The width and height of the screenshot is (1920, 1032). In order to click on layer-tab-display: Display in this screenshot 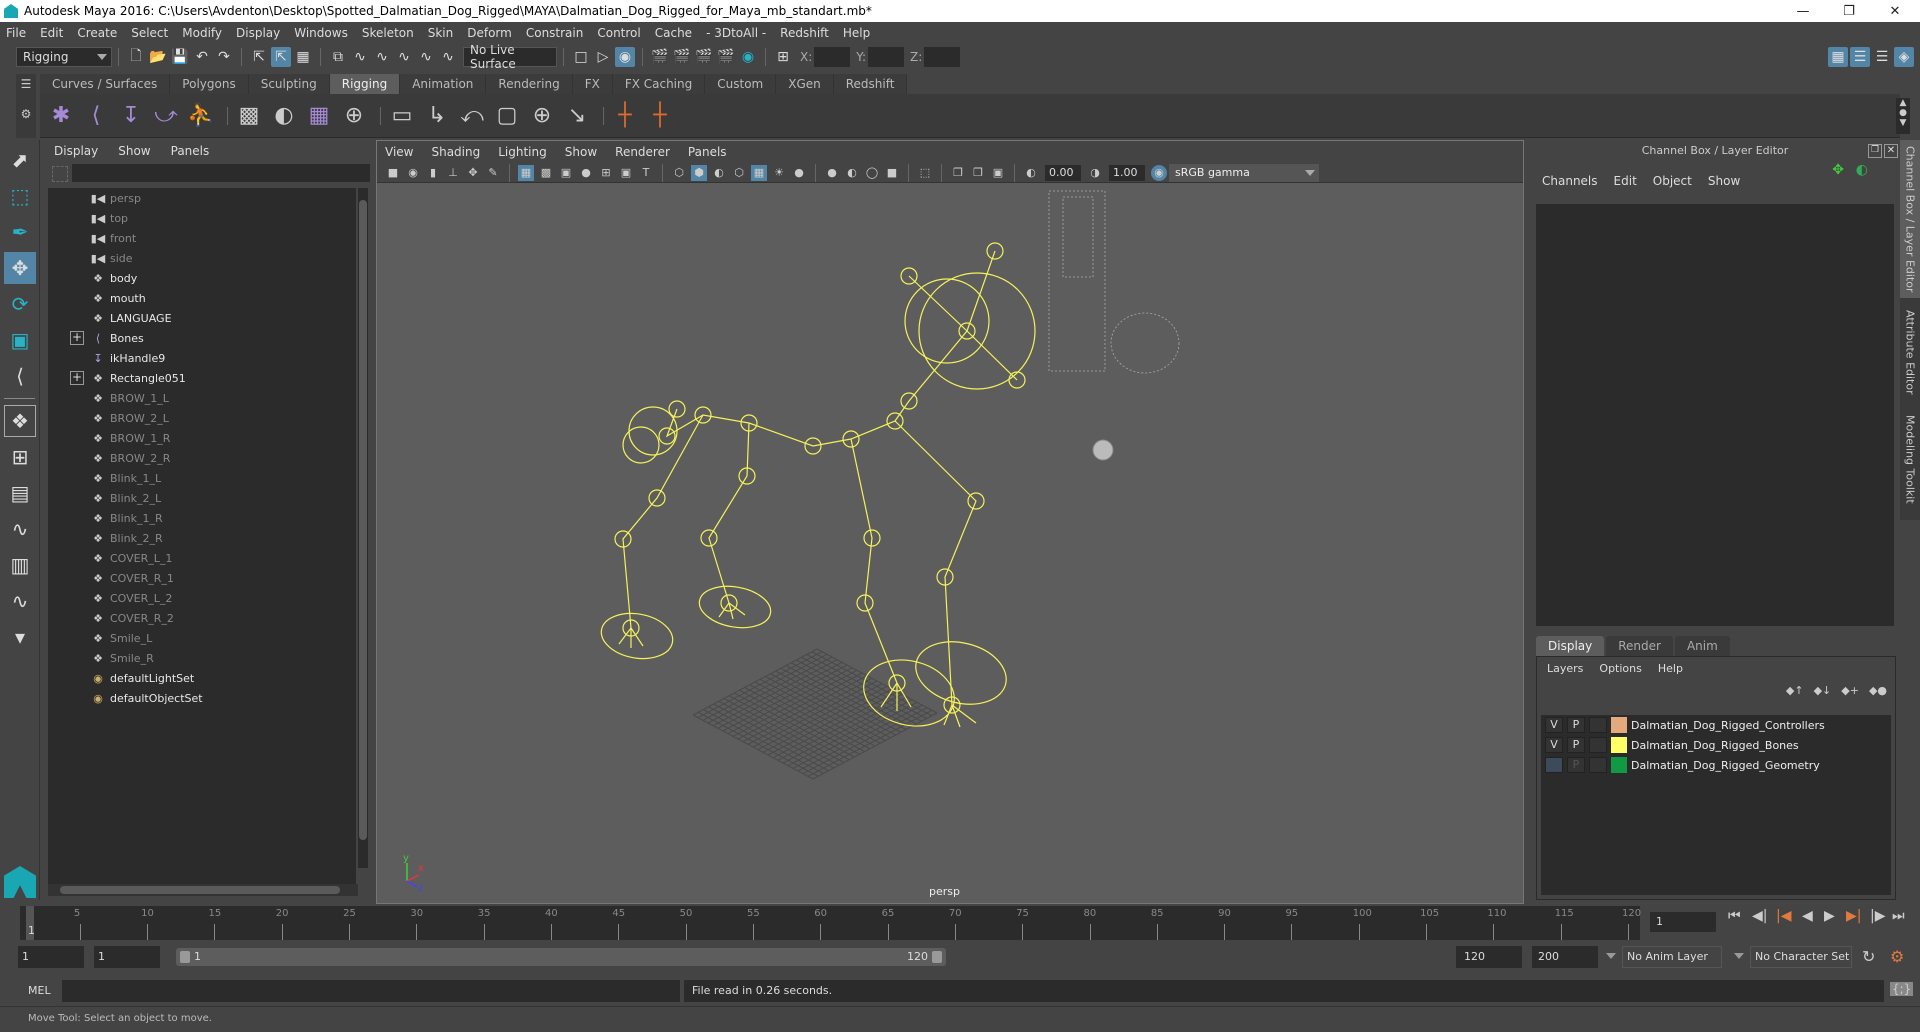, I will do `click(1570, 646)`.